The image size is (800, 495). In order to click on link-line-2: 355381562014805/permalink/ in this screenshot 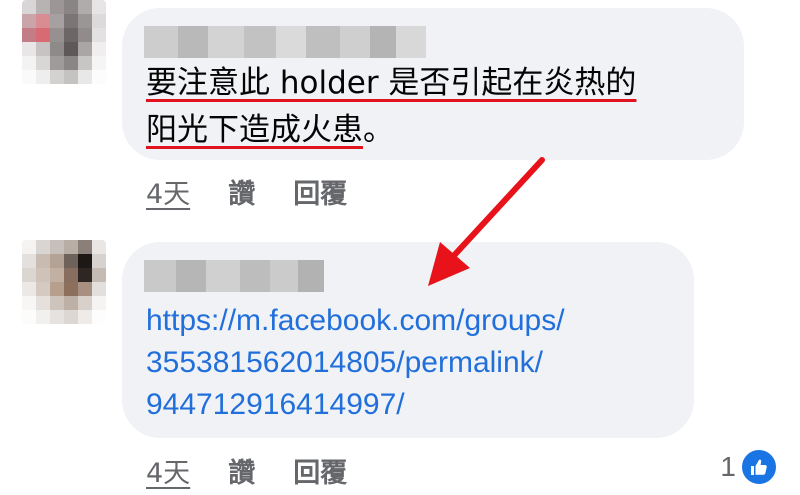, I will do `click(416, 363)`.